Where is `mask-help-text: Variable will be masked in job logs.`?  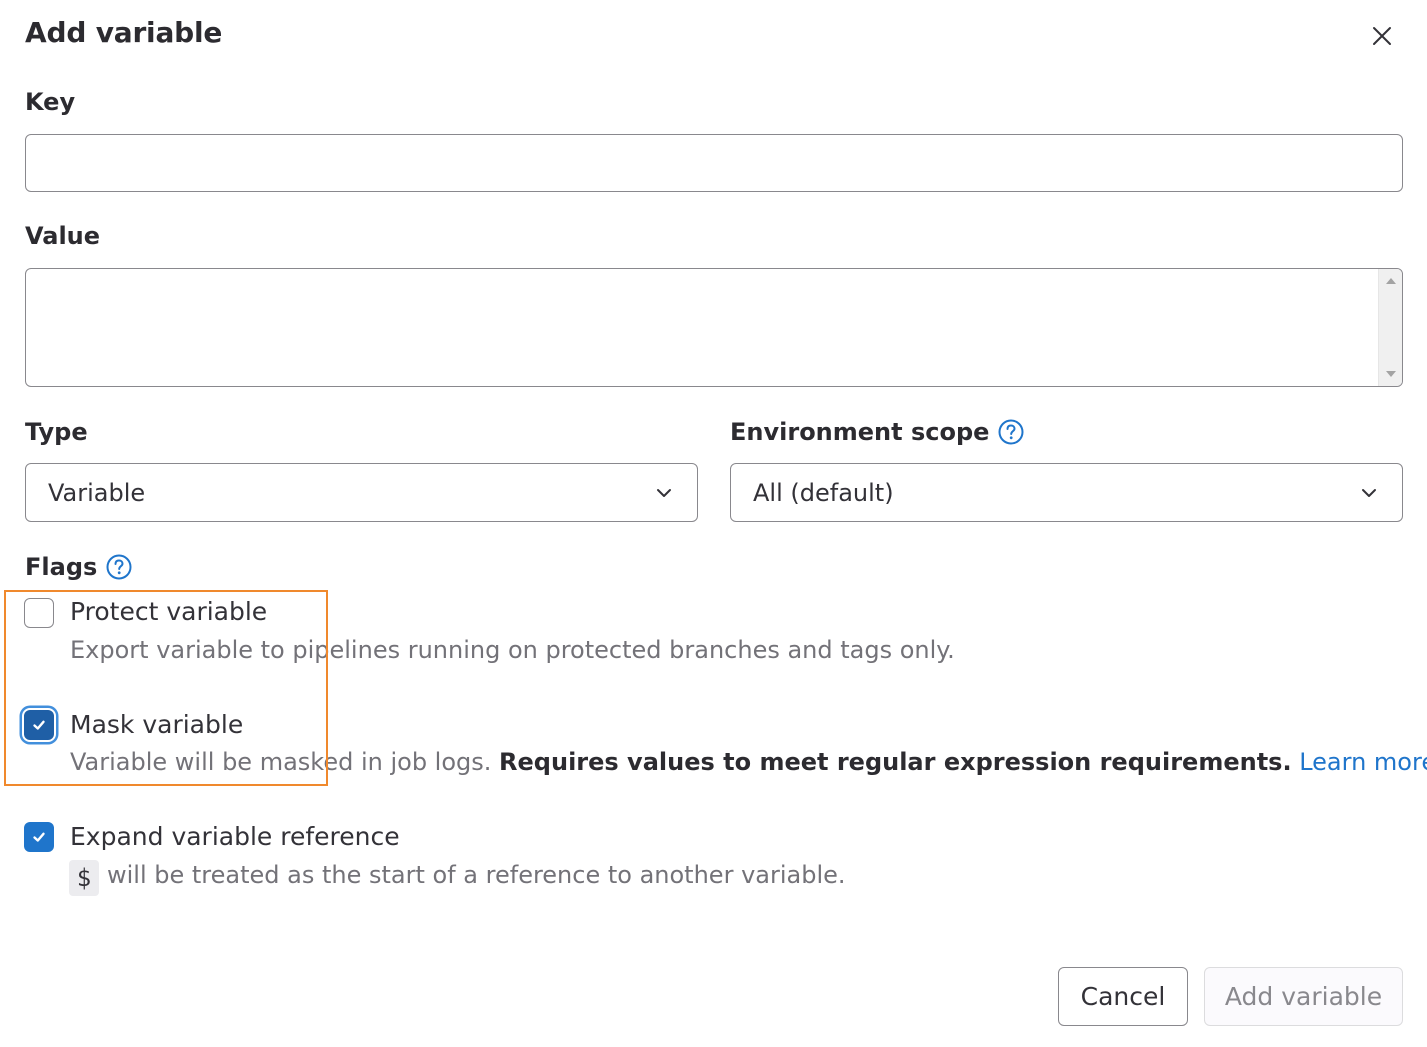 mask-help-text: Variable will be masked in job logs. is located at coordinates (281, 762).